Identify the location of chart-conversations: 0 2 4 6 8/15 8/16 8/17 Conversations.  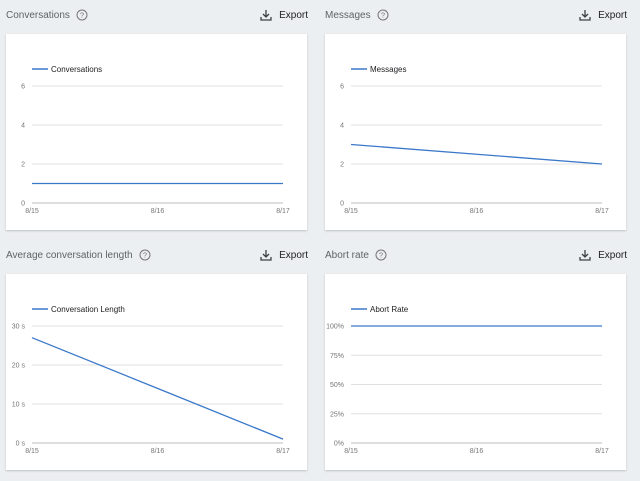
(155, 140).